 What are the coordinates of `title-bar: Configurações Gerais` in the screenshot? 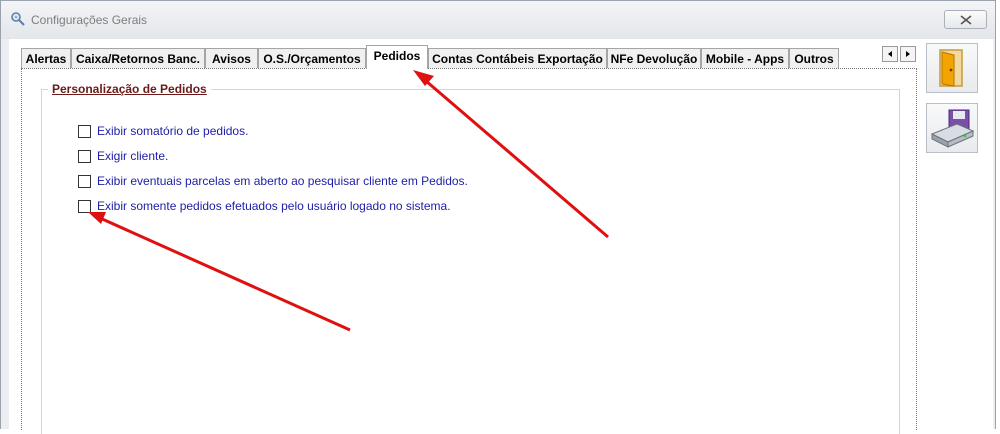 It's located at (498, 20).